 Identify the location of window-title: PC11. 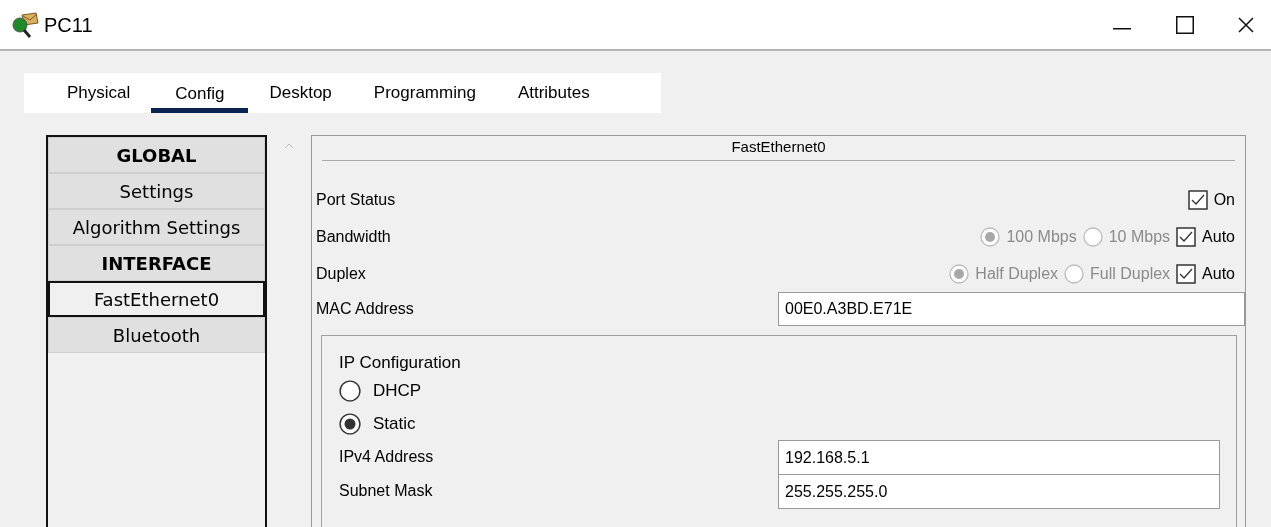
(68, 25).